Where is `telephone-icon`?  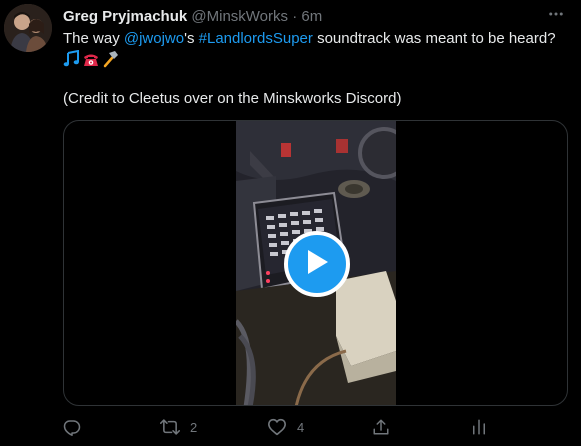
telephone-icon is located at coordinates (91, 59).